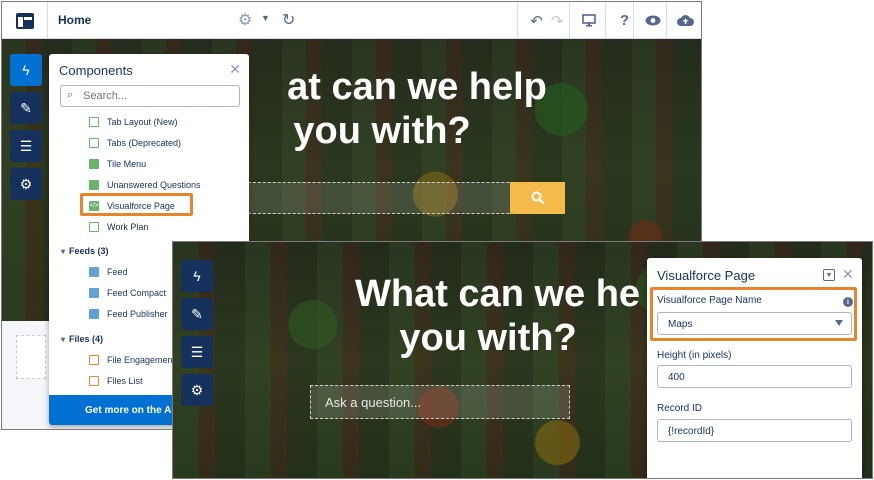 This screenshot has width=874, height=480. What do you see at coordinates (132, 360) in the screenshot?
I see `component-item: File Engagement` at bounding box center [132, 360].